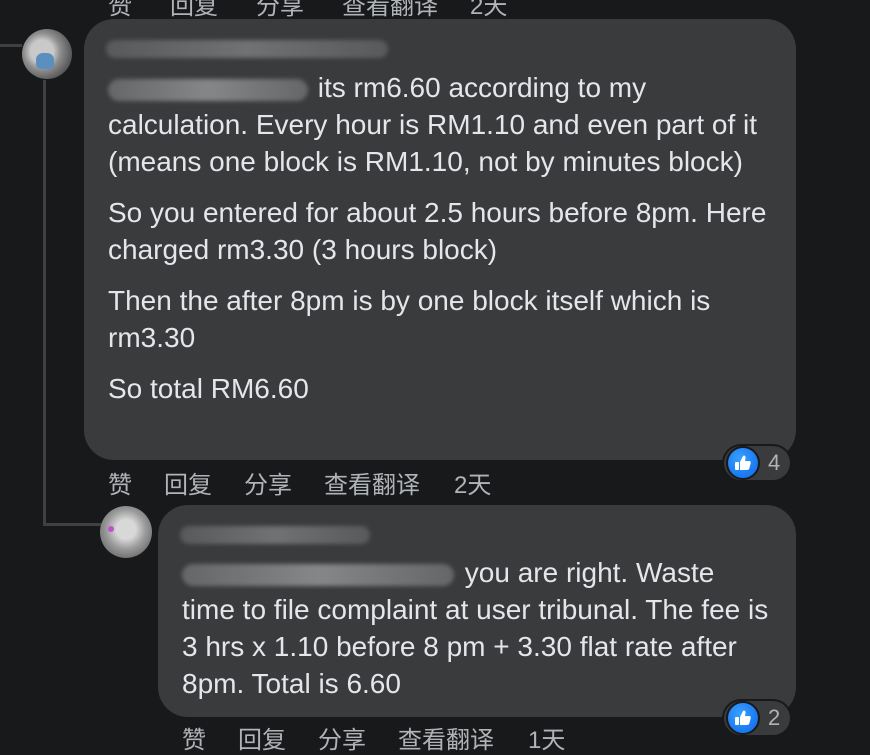 The height and width of the screenshot is (755, 870). I want to click on thread-line-horizontal, so click(72, 524).